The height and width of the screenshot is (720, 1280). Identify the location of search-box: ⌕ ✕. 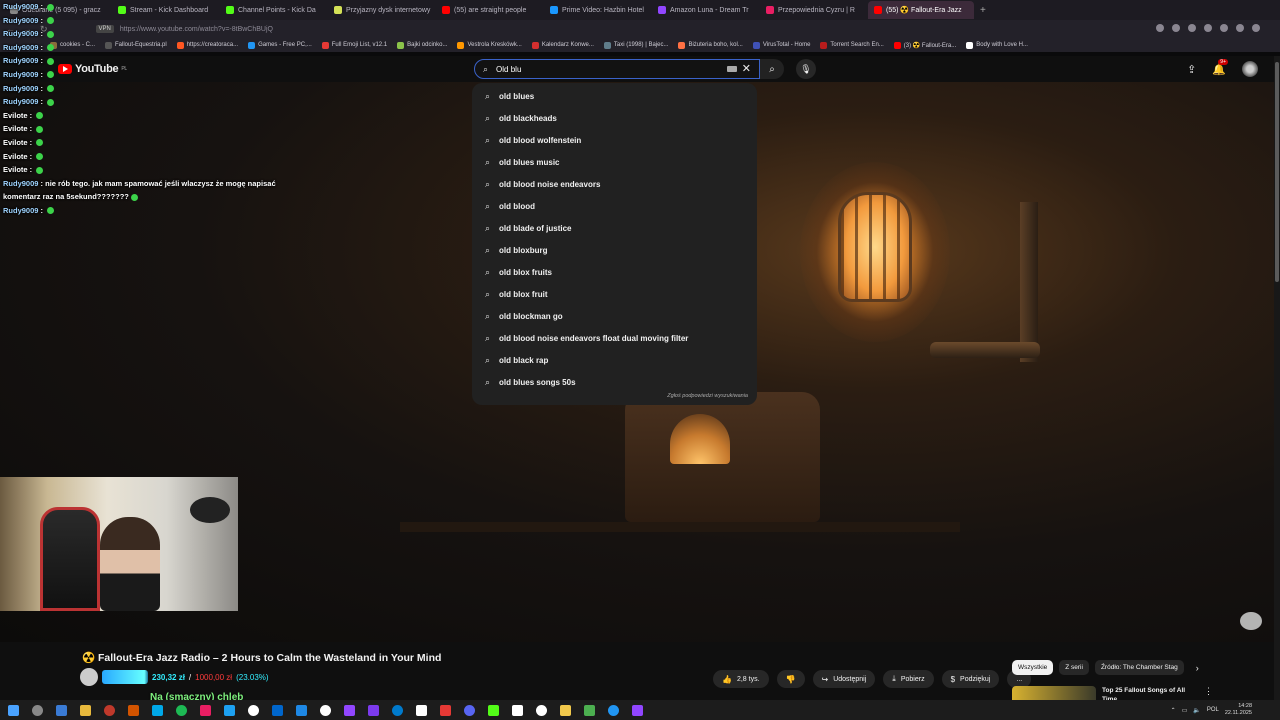
(617, 69).